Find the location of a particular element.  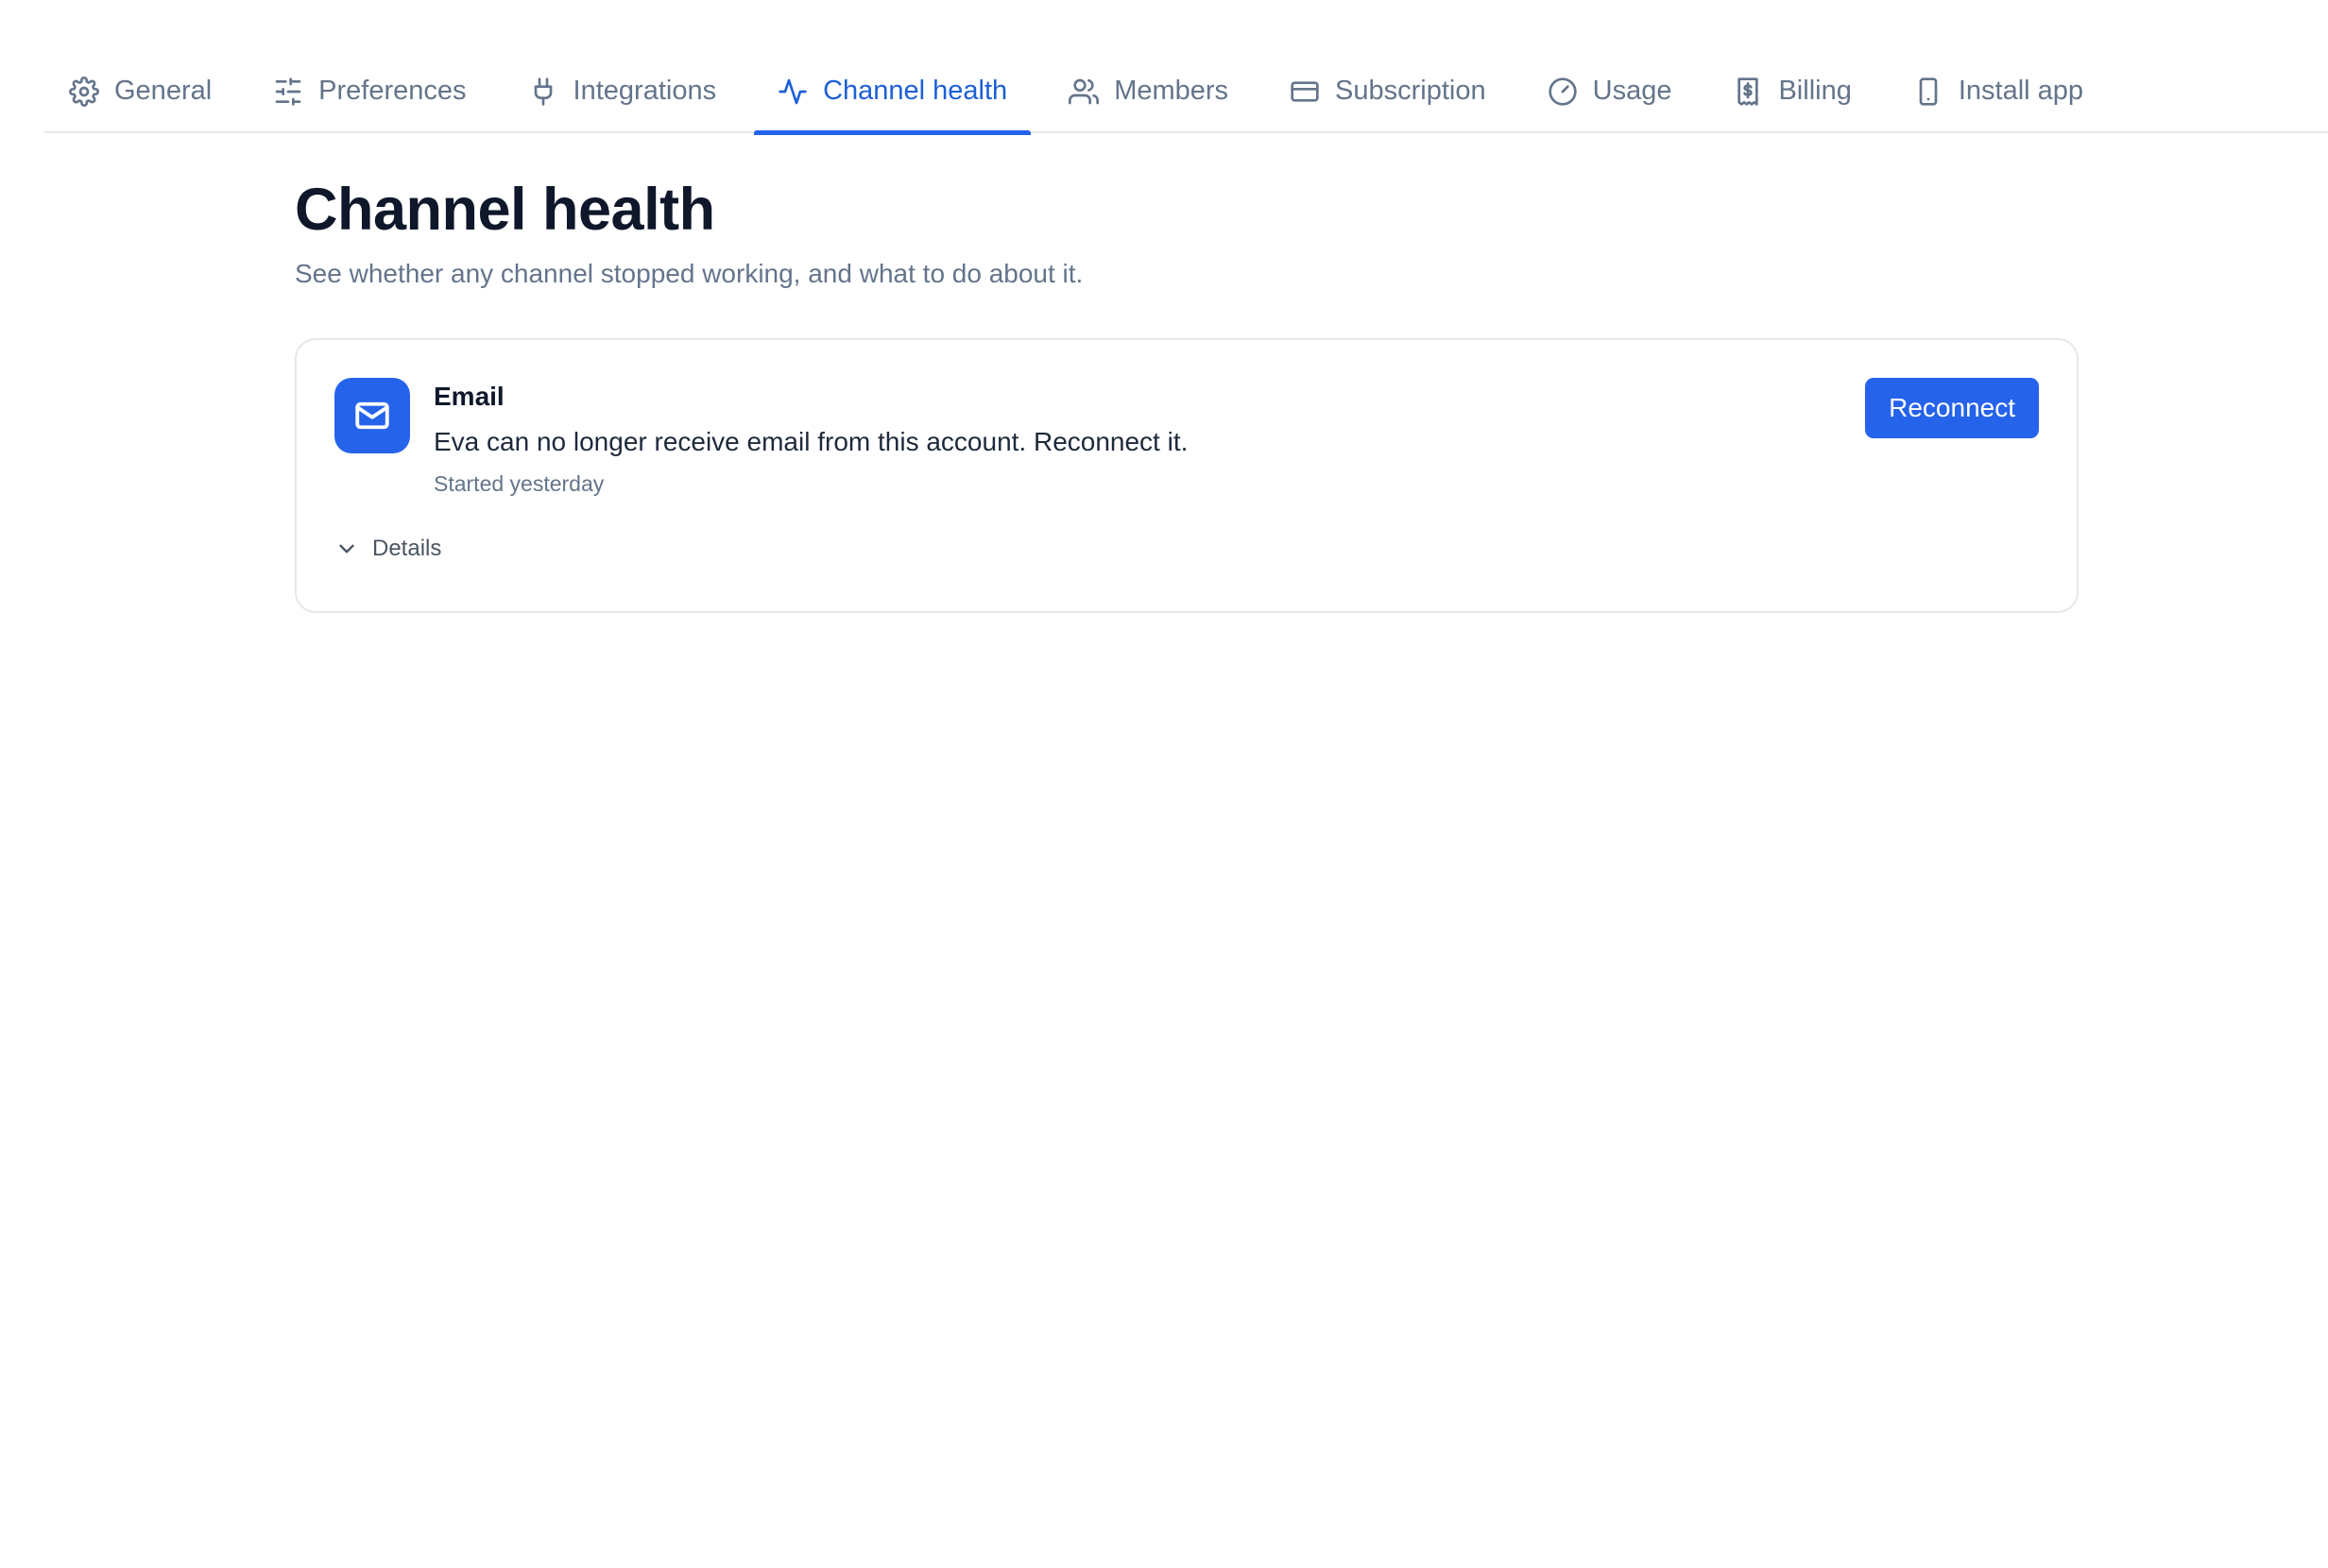

tab-label: Integrations is located at coordinates (645, 91).